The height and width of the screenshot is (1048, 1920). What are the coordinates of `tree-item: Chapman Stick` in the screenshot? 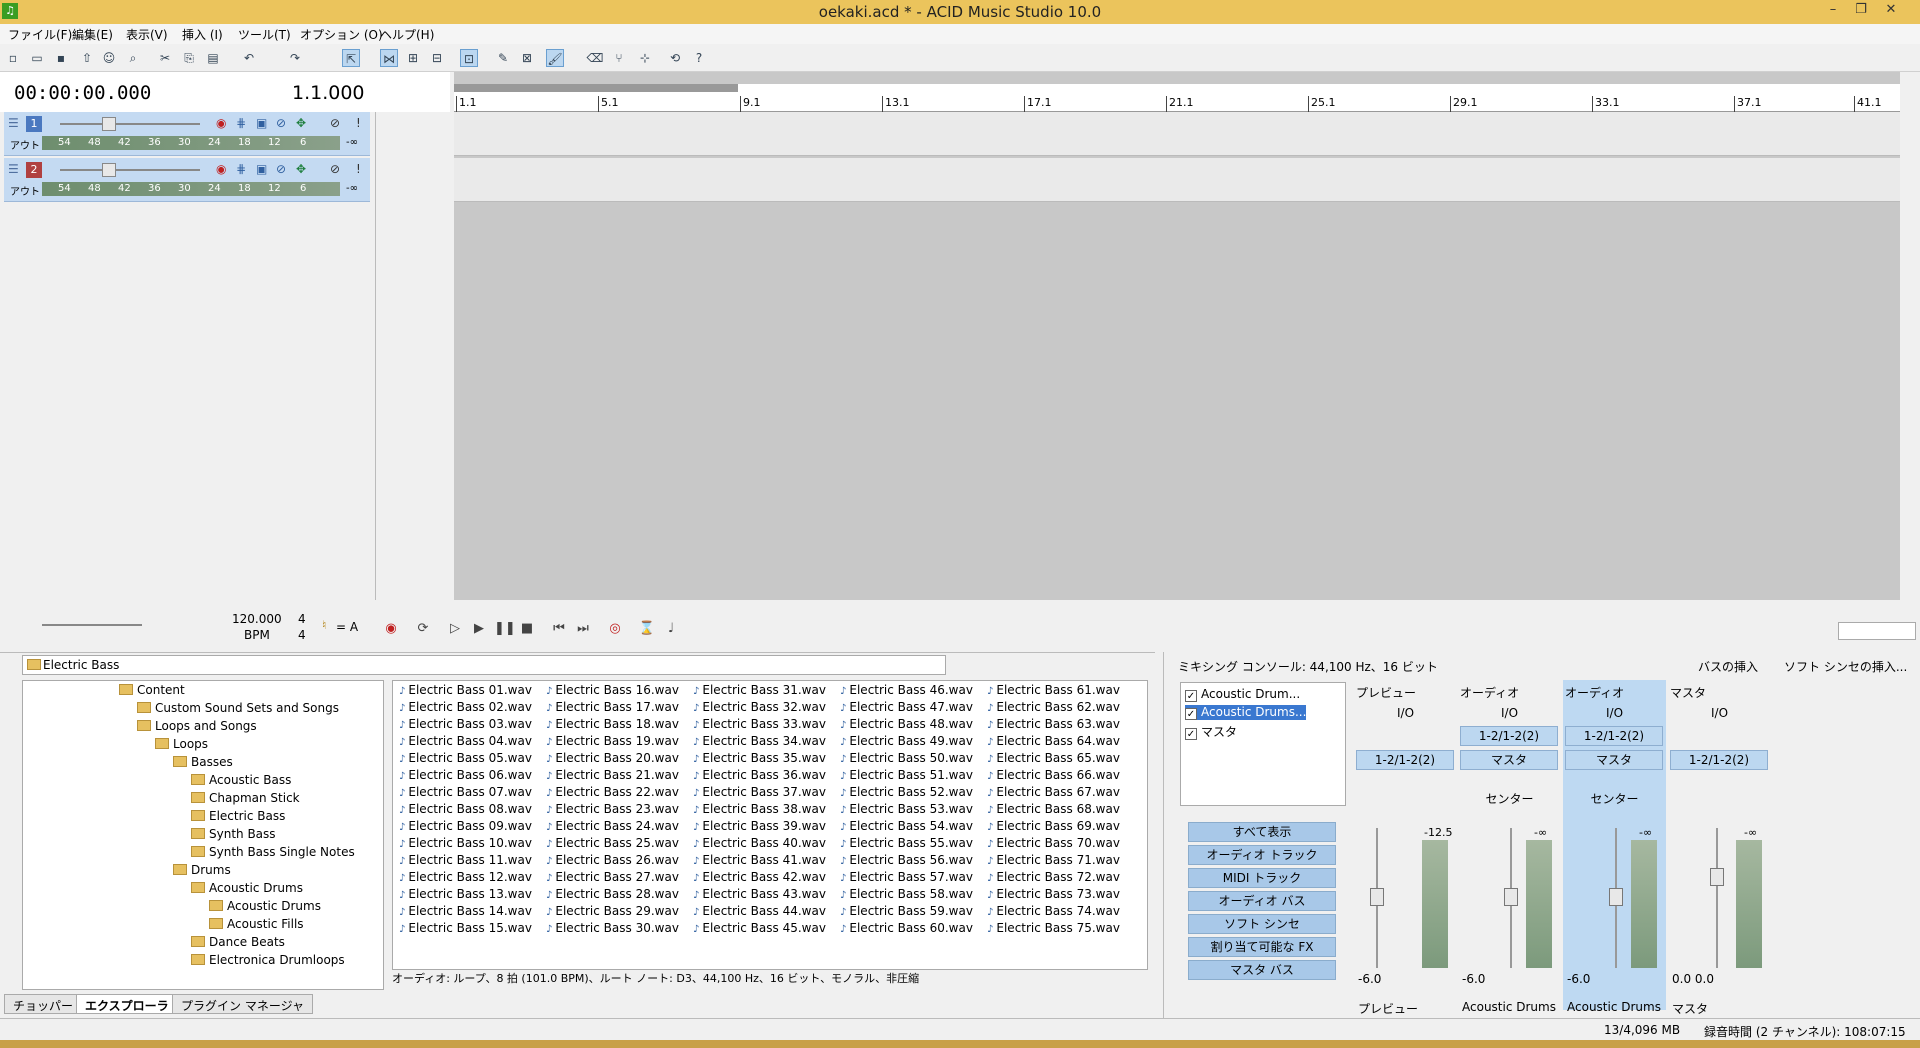 It's located at (245, 798).